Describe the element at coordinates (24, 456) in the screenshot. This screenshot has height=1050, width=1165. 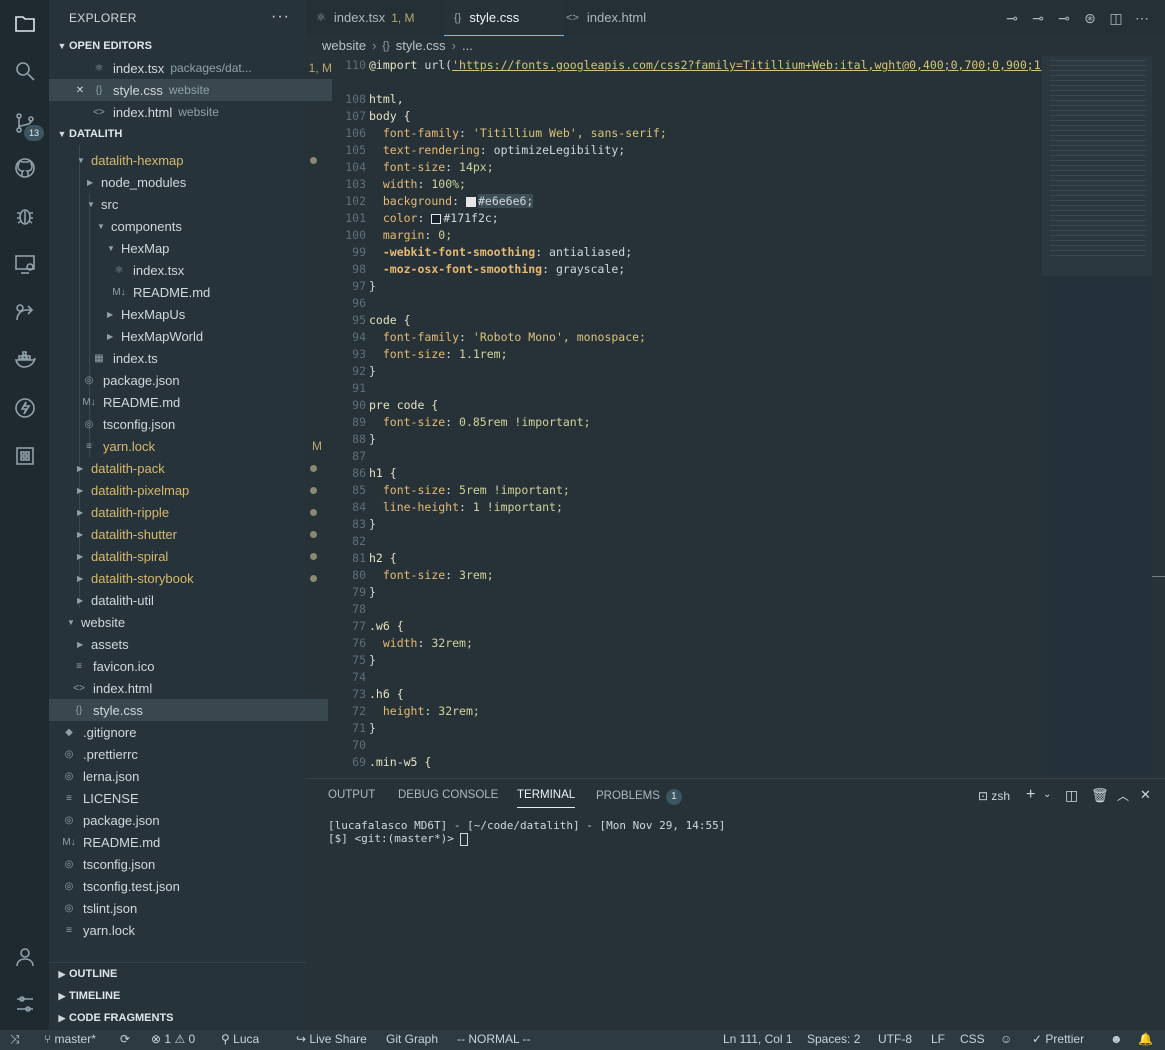
I see `extensions-icon` at that location.